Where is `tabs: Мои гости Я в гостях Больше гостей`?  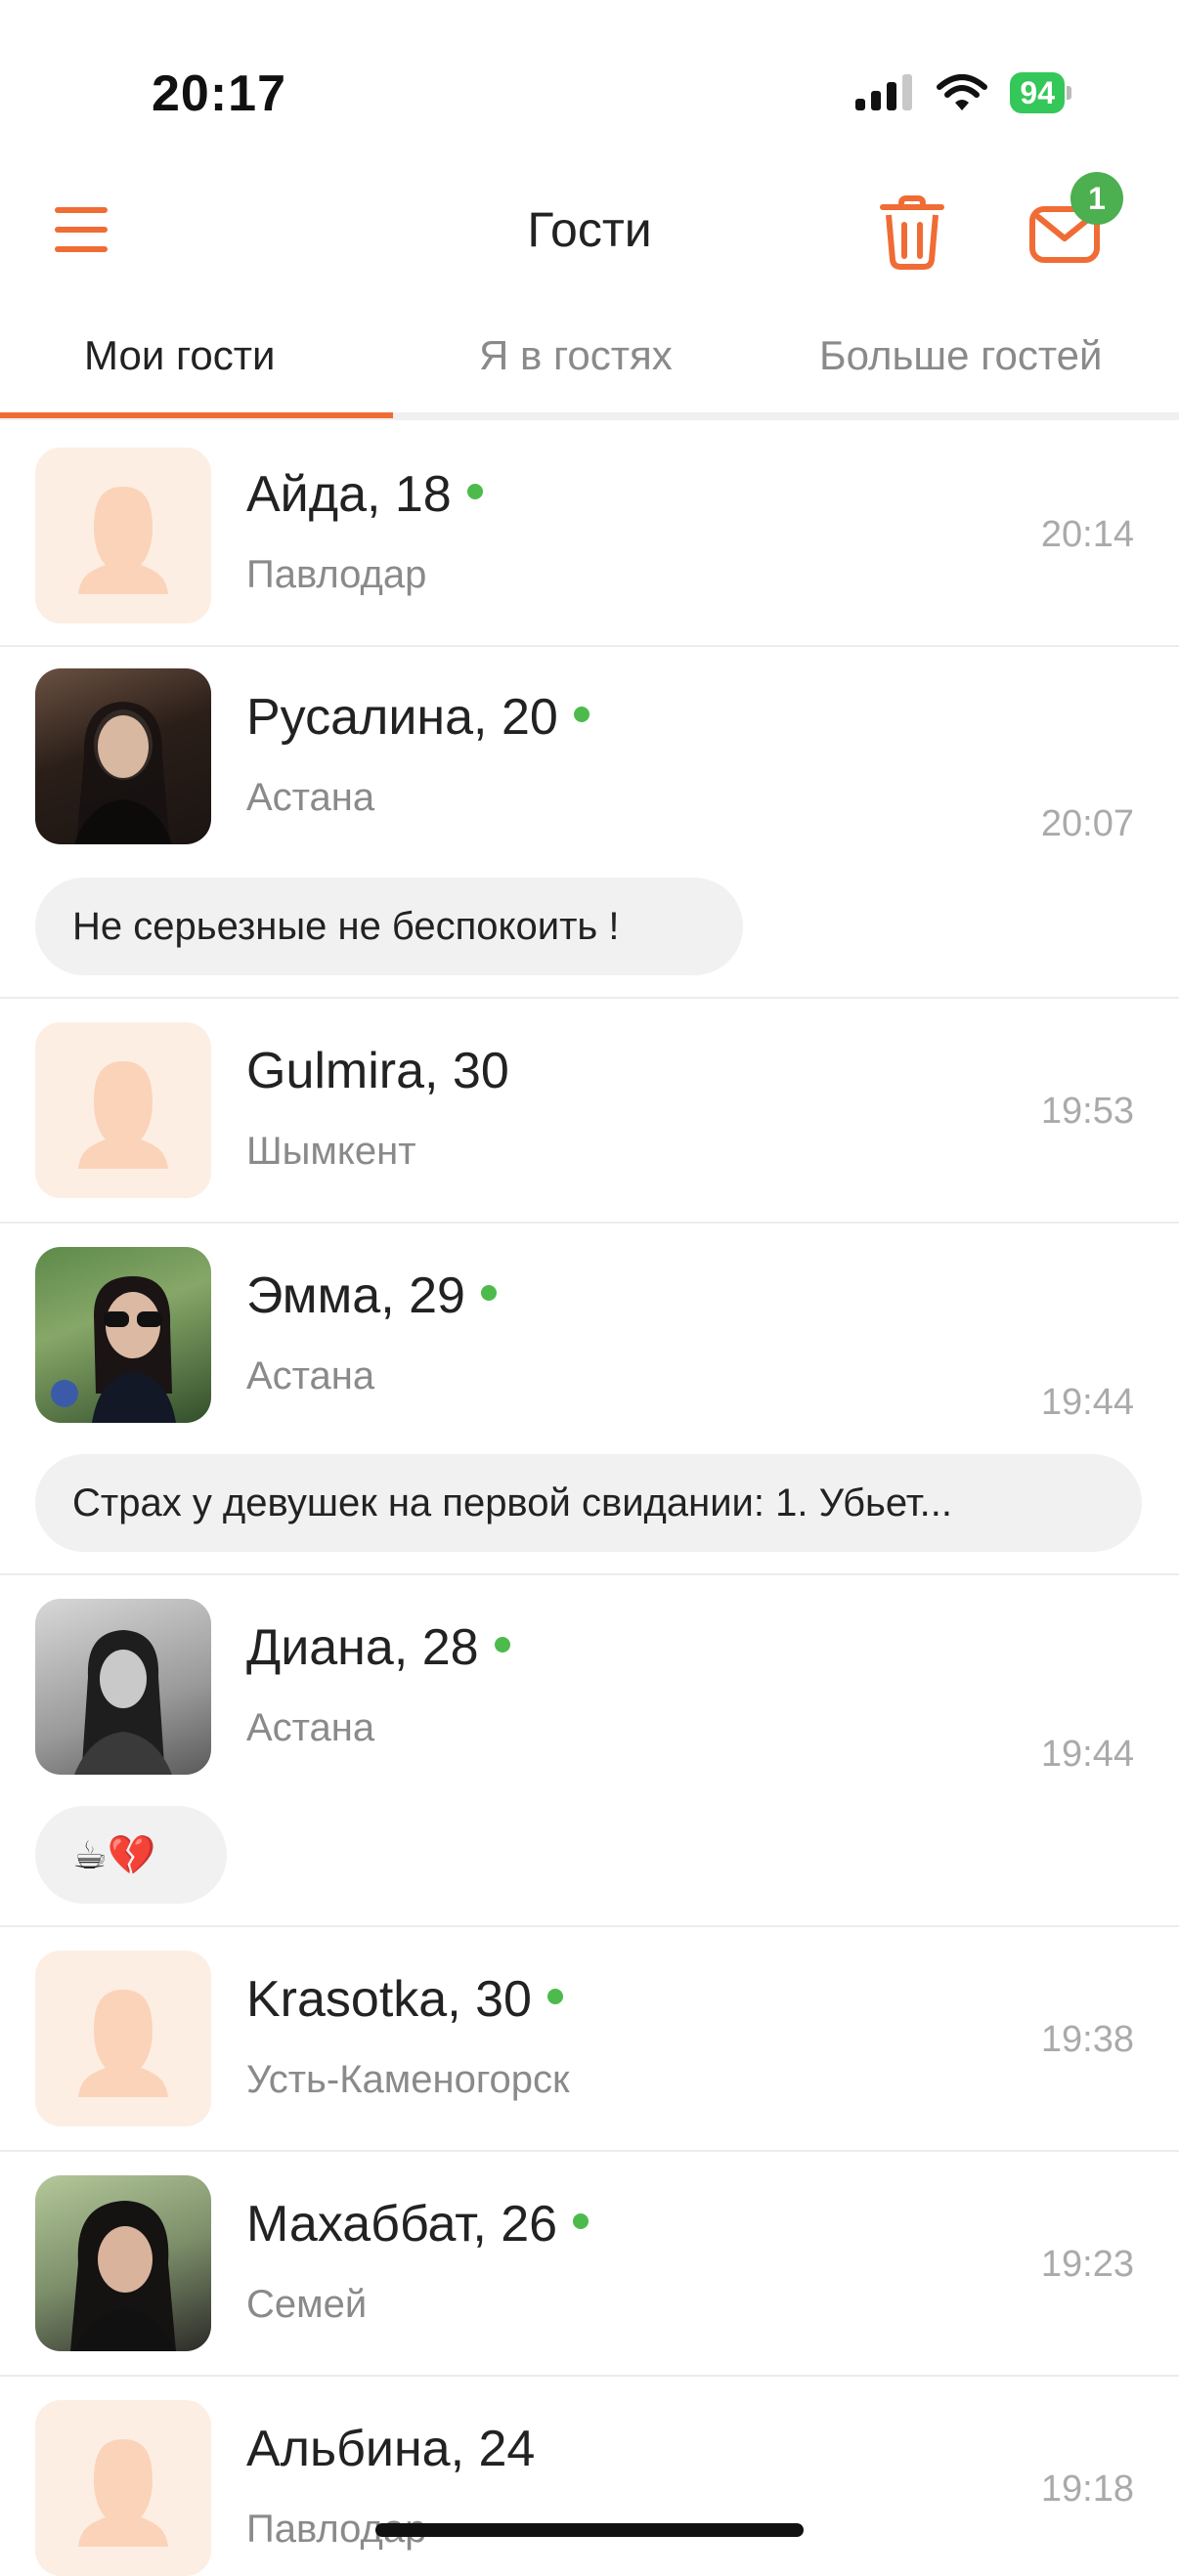 tabs: Мои гости Я в гостях Больше гостей is located at coordinates (589, 356).